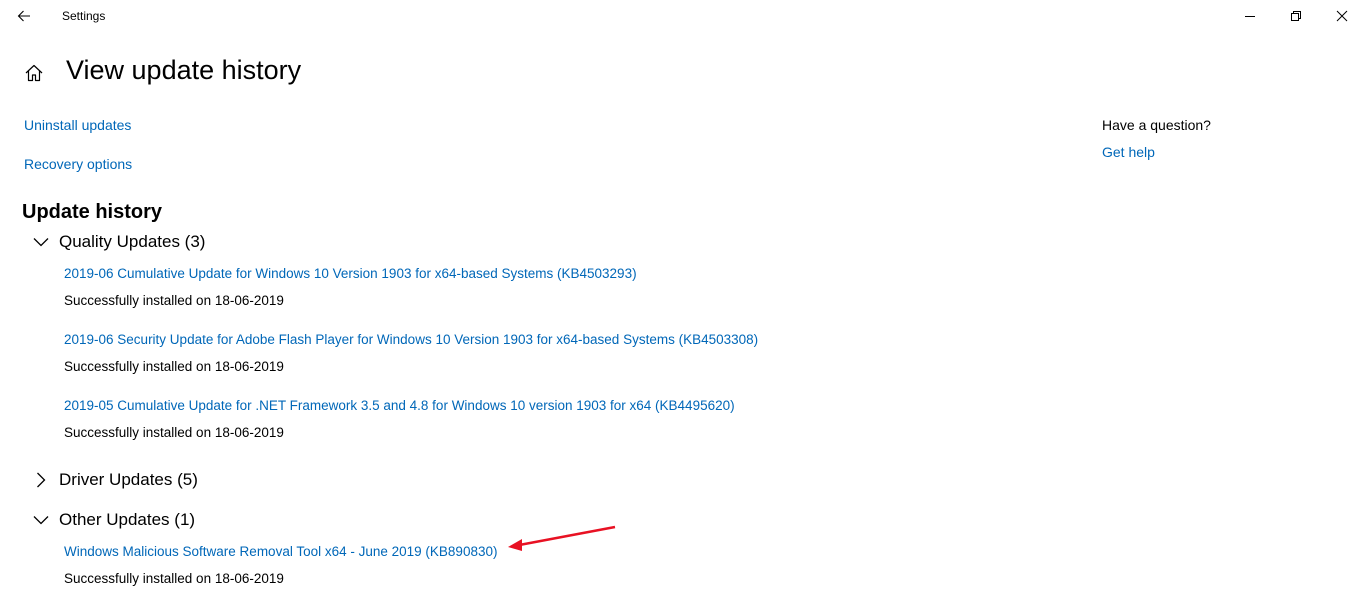 Image resolution: width=1363 pixels, height=601 pixels. I want to click on driver-updates-group: Driver Updates (5), so click(114, 480).